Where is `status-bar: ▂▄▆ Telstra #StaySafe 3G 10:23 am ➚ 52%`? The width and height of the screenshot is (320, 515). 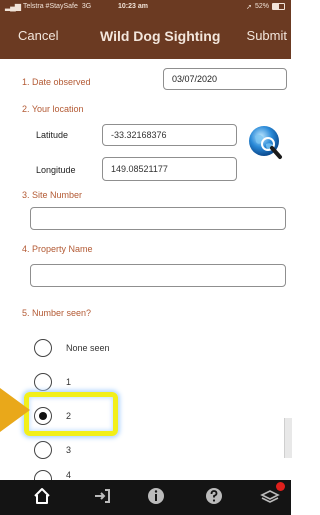
status-bar: ▂▄▆ Telstra #StaySafe 3G 10:23 am ➚ 52% is located at coordinates (145, 6).